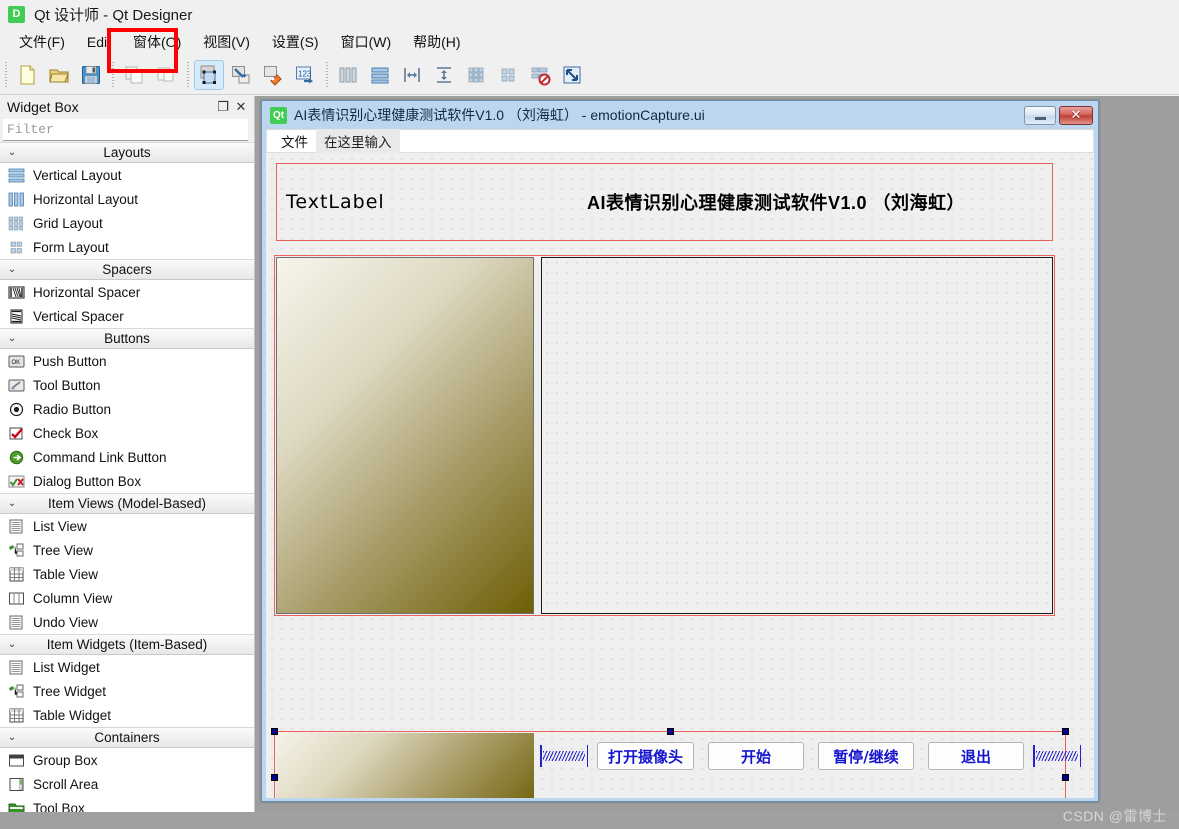 The image size is (1179, 829). I want to click on widget-item-tree-view: Tree View, so click(127, 550).